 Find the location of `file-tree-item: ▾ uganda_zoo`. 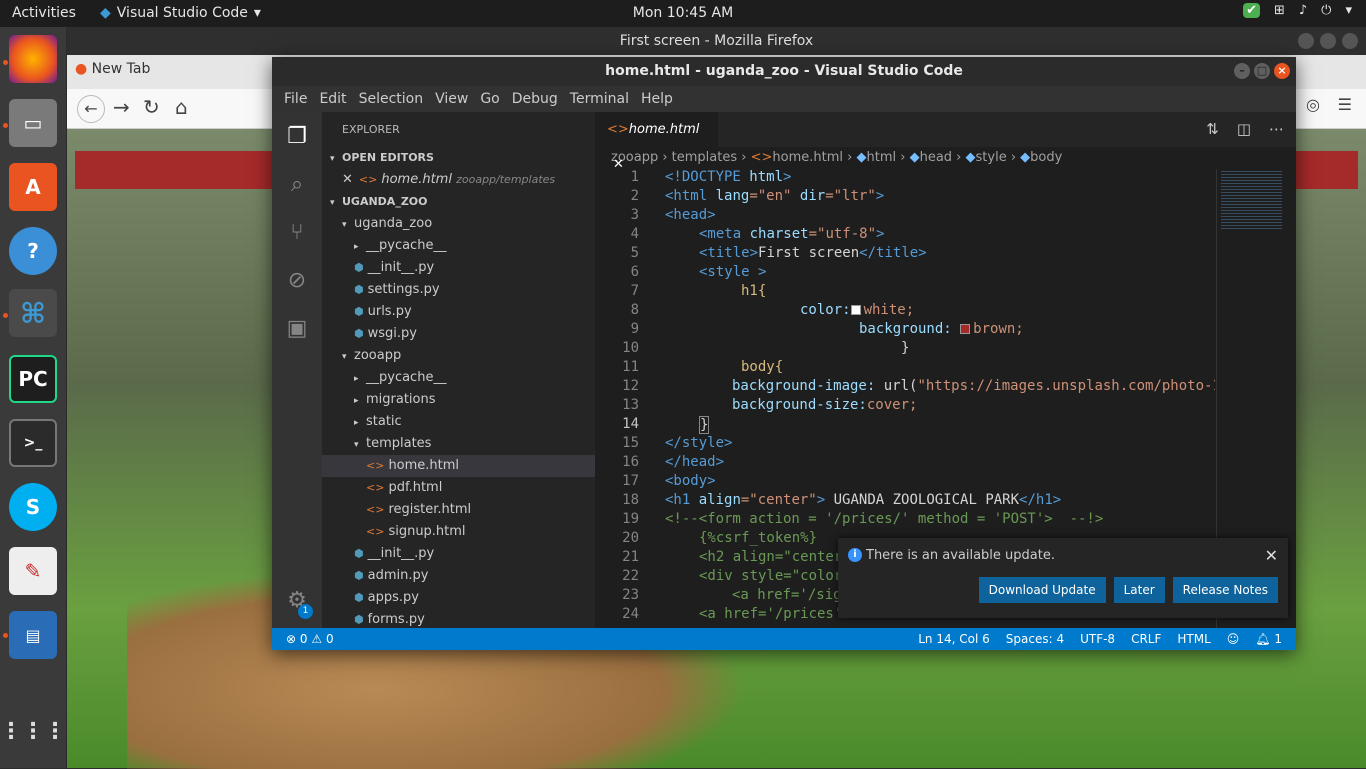

file-tree-item: ▾ uganda_zoo is located at coordinates (458, 224).